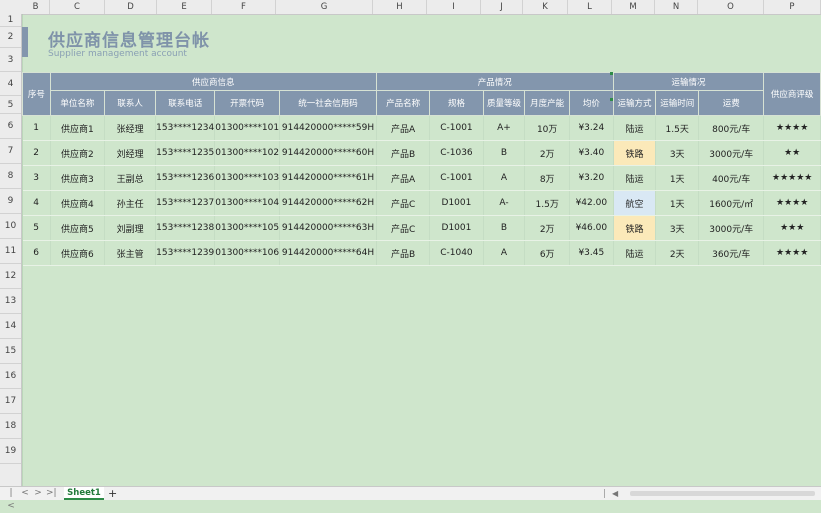  Describe the element at coordinates (591, 153) in the screenshot. I see `table-cell: ¥3.40` at that location.